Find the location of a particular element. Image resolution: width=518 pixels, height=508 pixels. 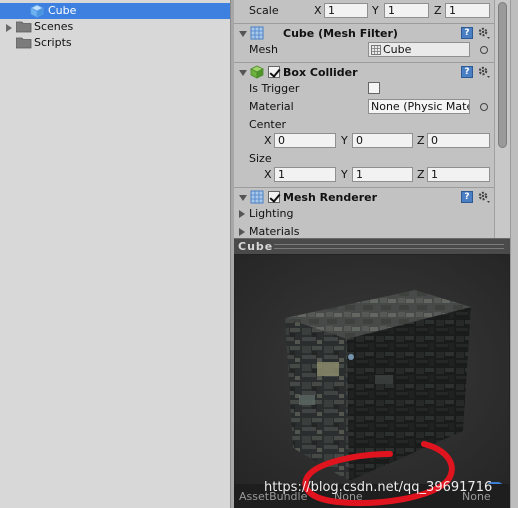

project-item-label: Cube is located at coordinates (62, 10).